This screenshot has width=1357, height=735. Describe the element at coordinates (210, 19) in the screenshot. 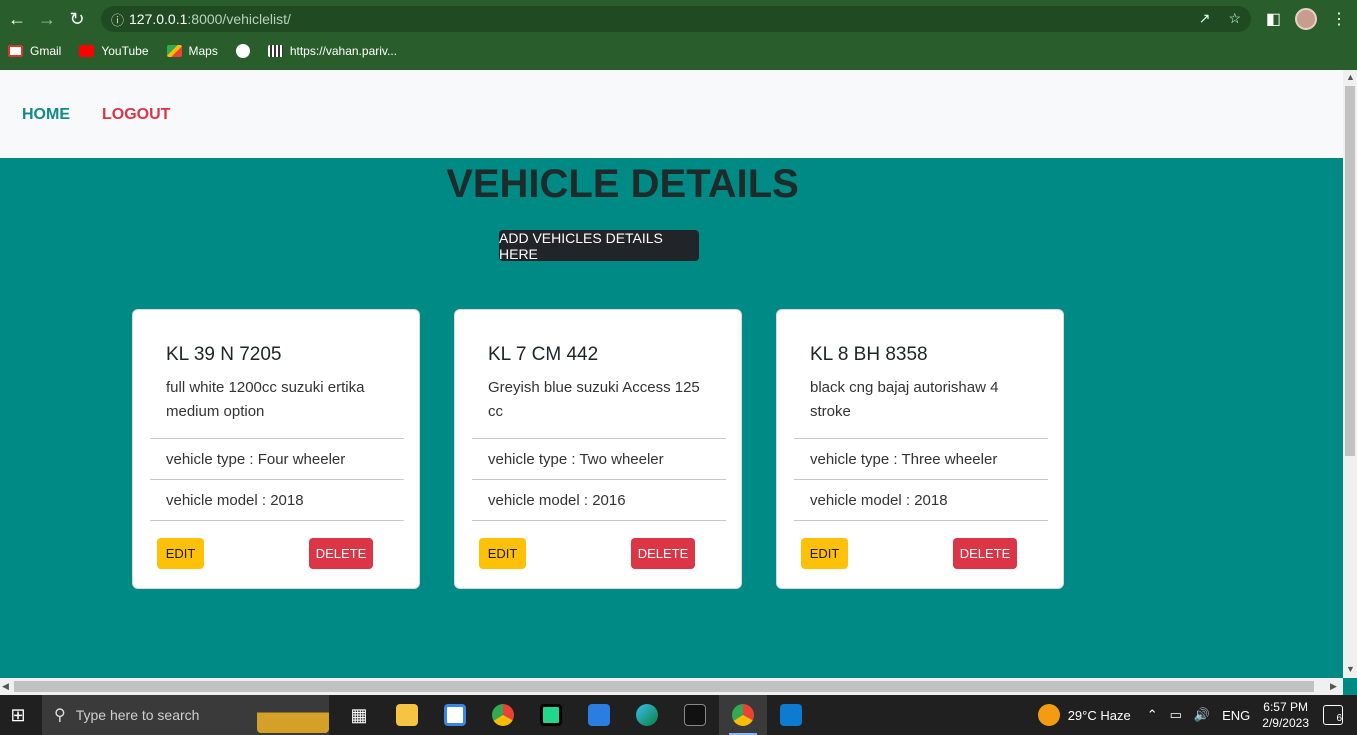

I see `address-url: 127.0.0.1:8000/vehiclelist/` at that location.